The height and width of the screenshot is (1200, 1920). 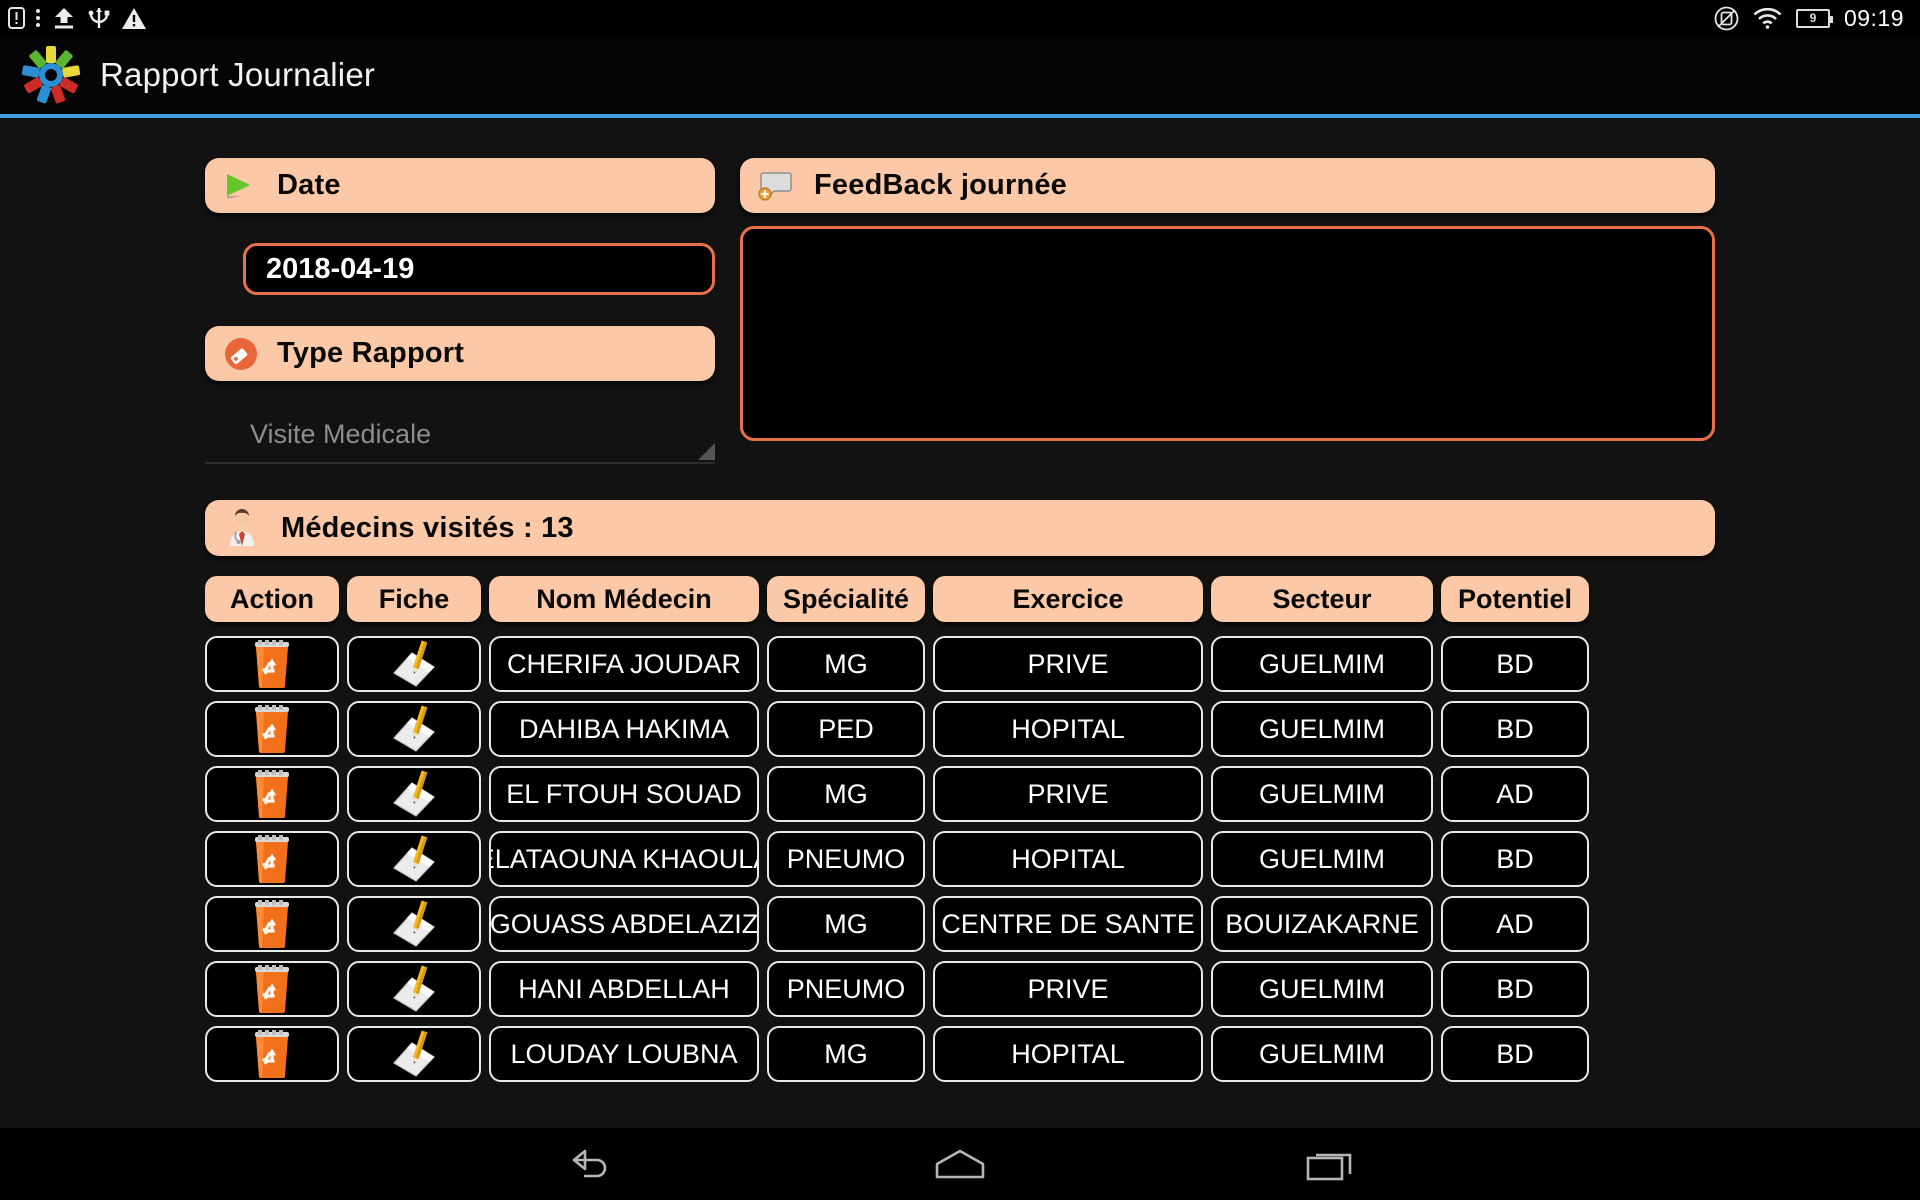 I want to click on nav-home-button, so click(x=960, y=1164).